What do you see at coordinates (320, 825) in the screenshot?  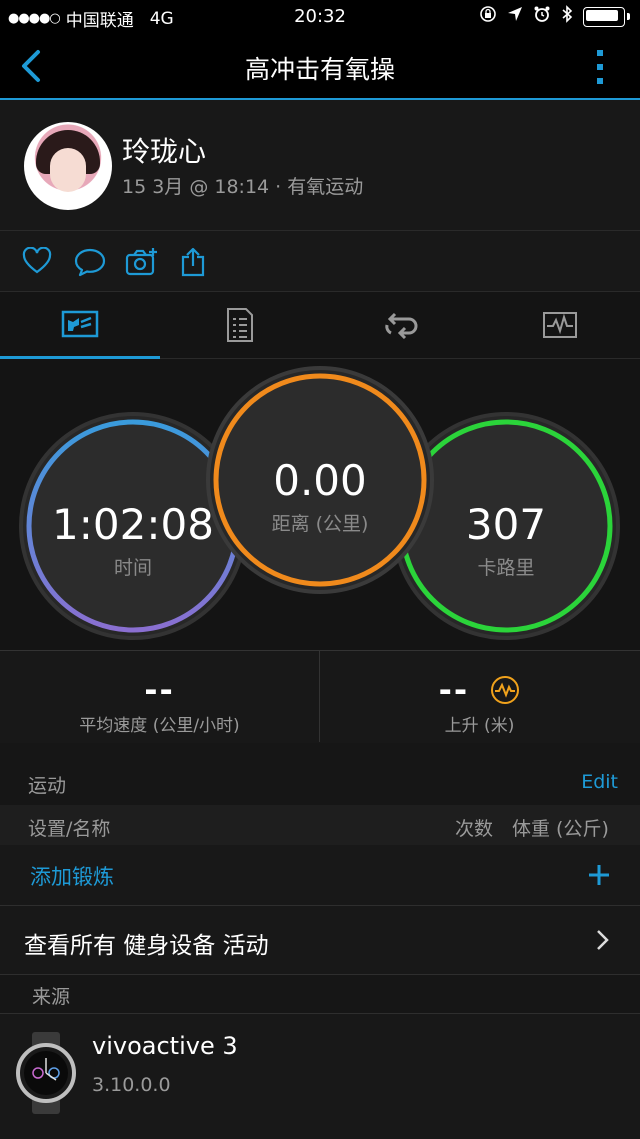 I see `exercise-columns: 设置/名称 次数 体重 (公斤)` at bounding box center [320, 825].